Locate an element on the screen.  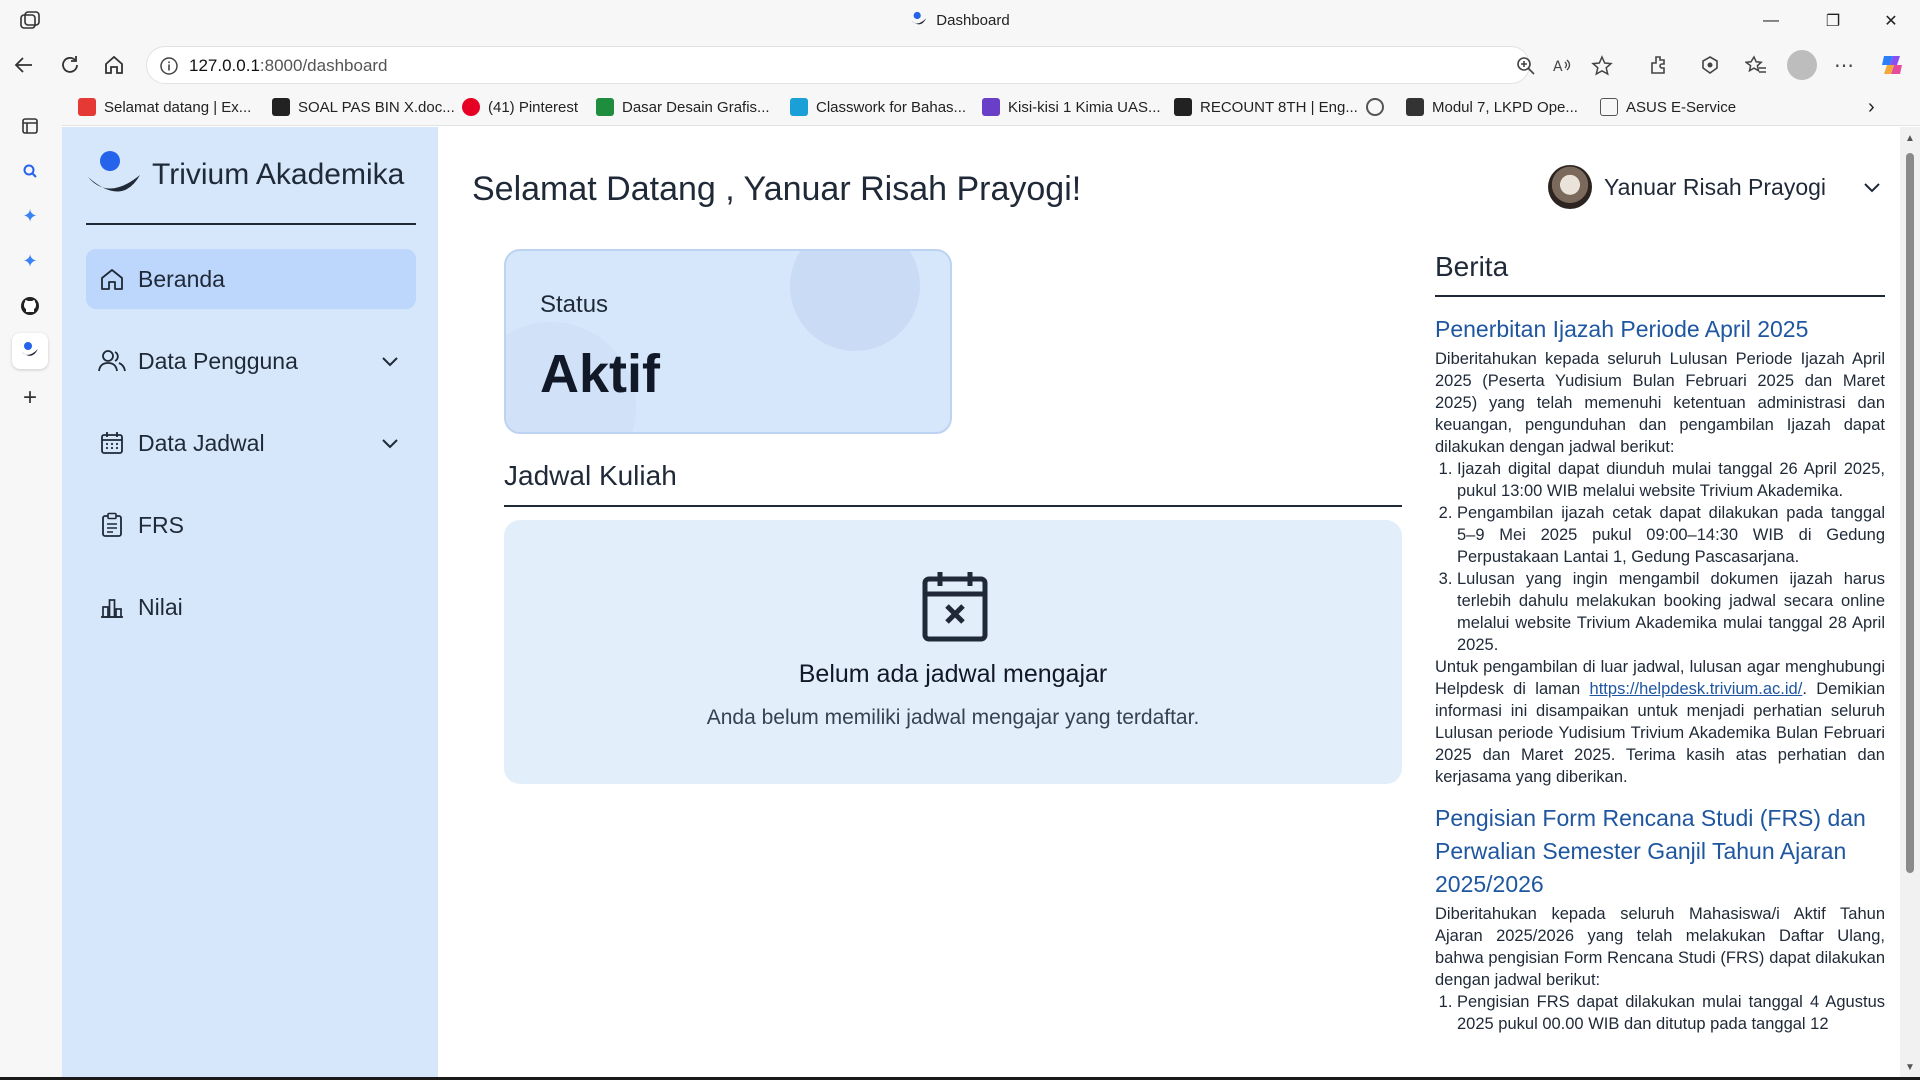
status-value: Aktif is located at coordinates (600, 374).